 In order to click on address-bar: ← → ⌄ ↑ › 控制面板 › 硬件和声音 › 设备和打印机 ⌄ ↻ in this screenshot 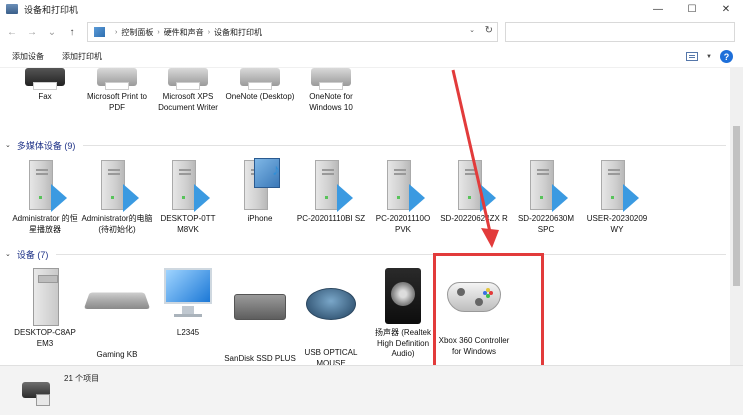, I will do `click(371, 32)`.